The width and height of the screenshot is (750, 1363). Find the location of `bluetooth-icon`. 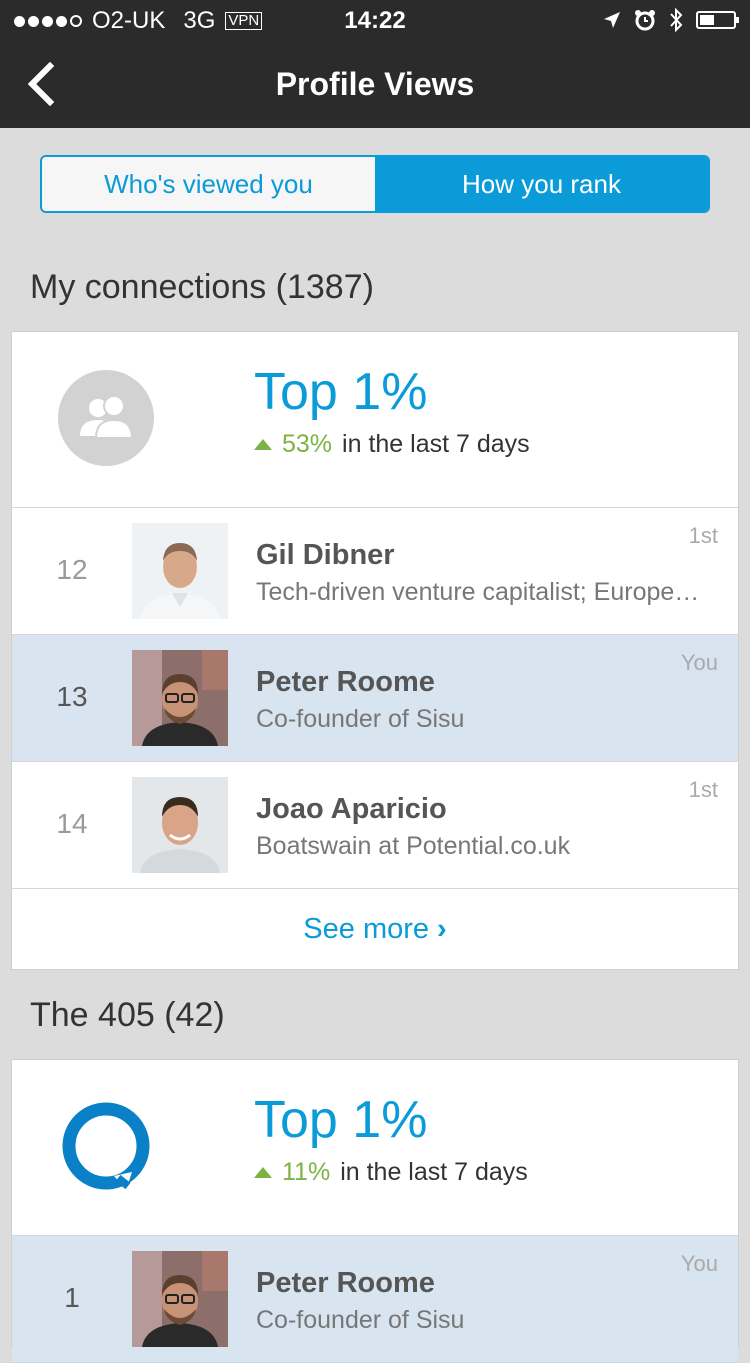

bluetooth-icon is located at coordinates (676, 20).